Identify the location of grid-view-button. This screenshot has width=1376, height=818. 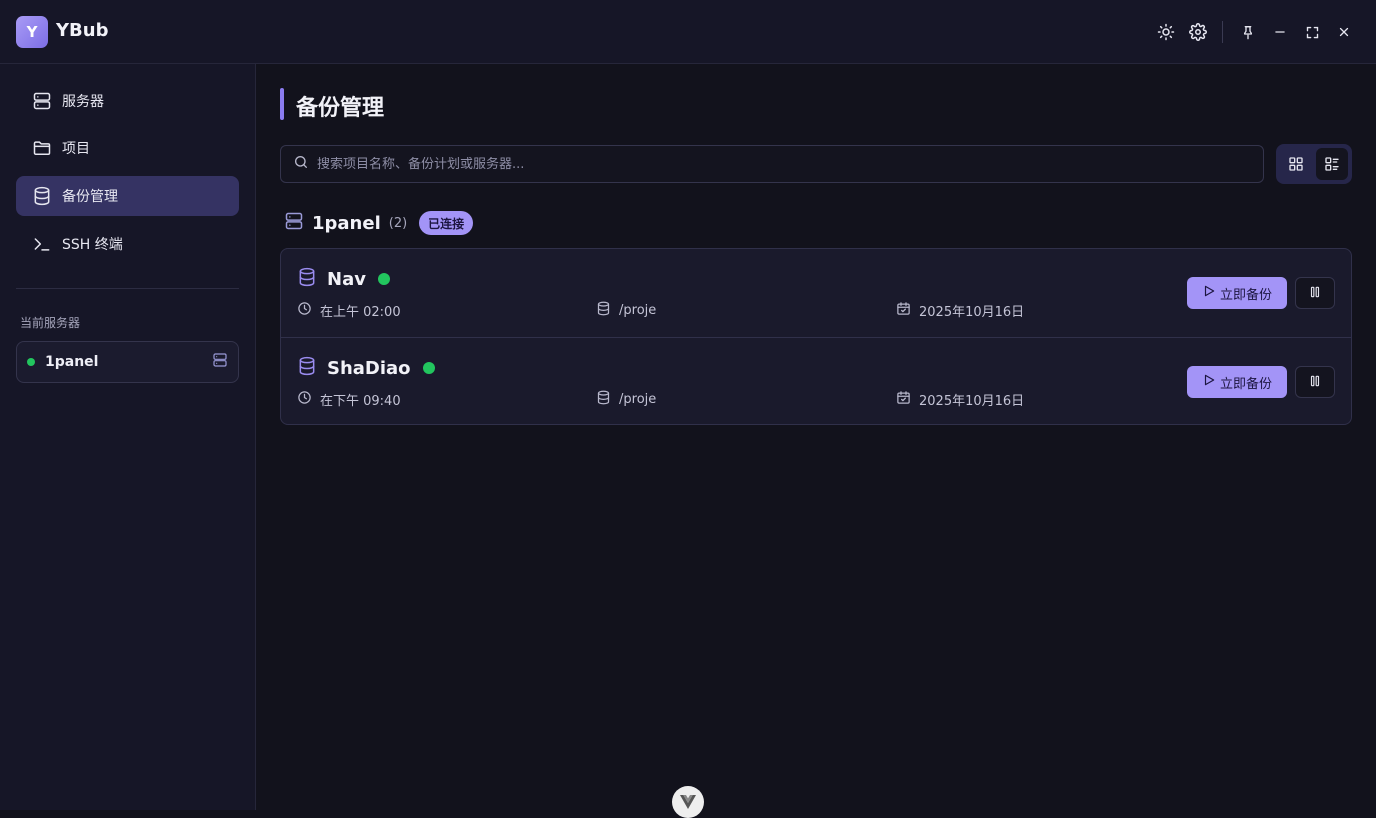
(1296, 164).